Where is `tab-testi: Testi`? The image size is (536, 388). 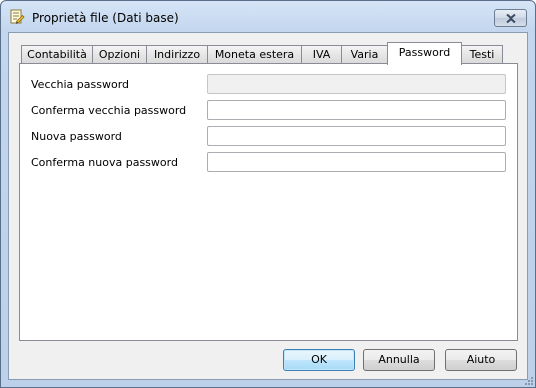
tab-testi: Testi is located at coordinates (482, 54).